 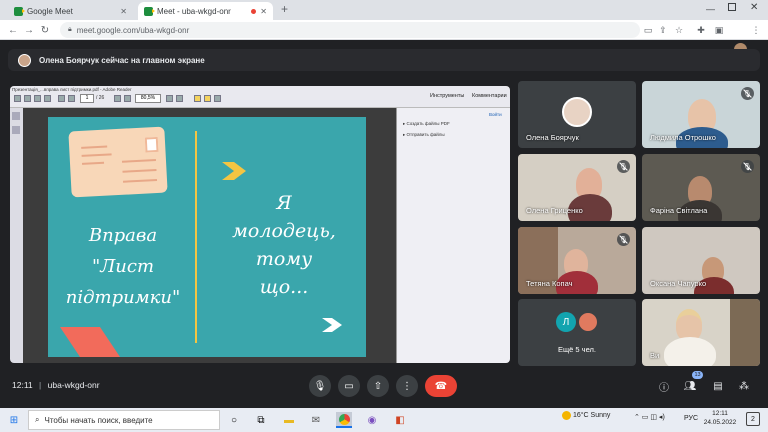 I want to click on slide-line: підтримки", so click(x=123, y=297).